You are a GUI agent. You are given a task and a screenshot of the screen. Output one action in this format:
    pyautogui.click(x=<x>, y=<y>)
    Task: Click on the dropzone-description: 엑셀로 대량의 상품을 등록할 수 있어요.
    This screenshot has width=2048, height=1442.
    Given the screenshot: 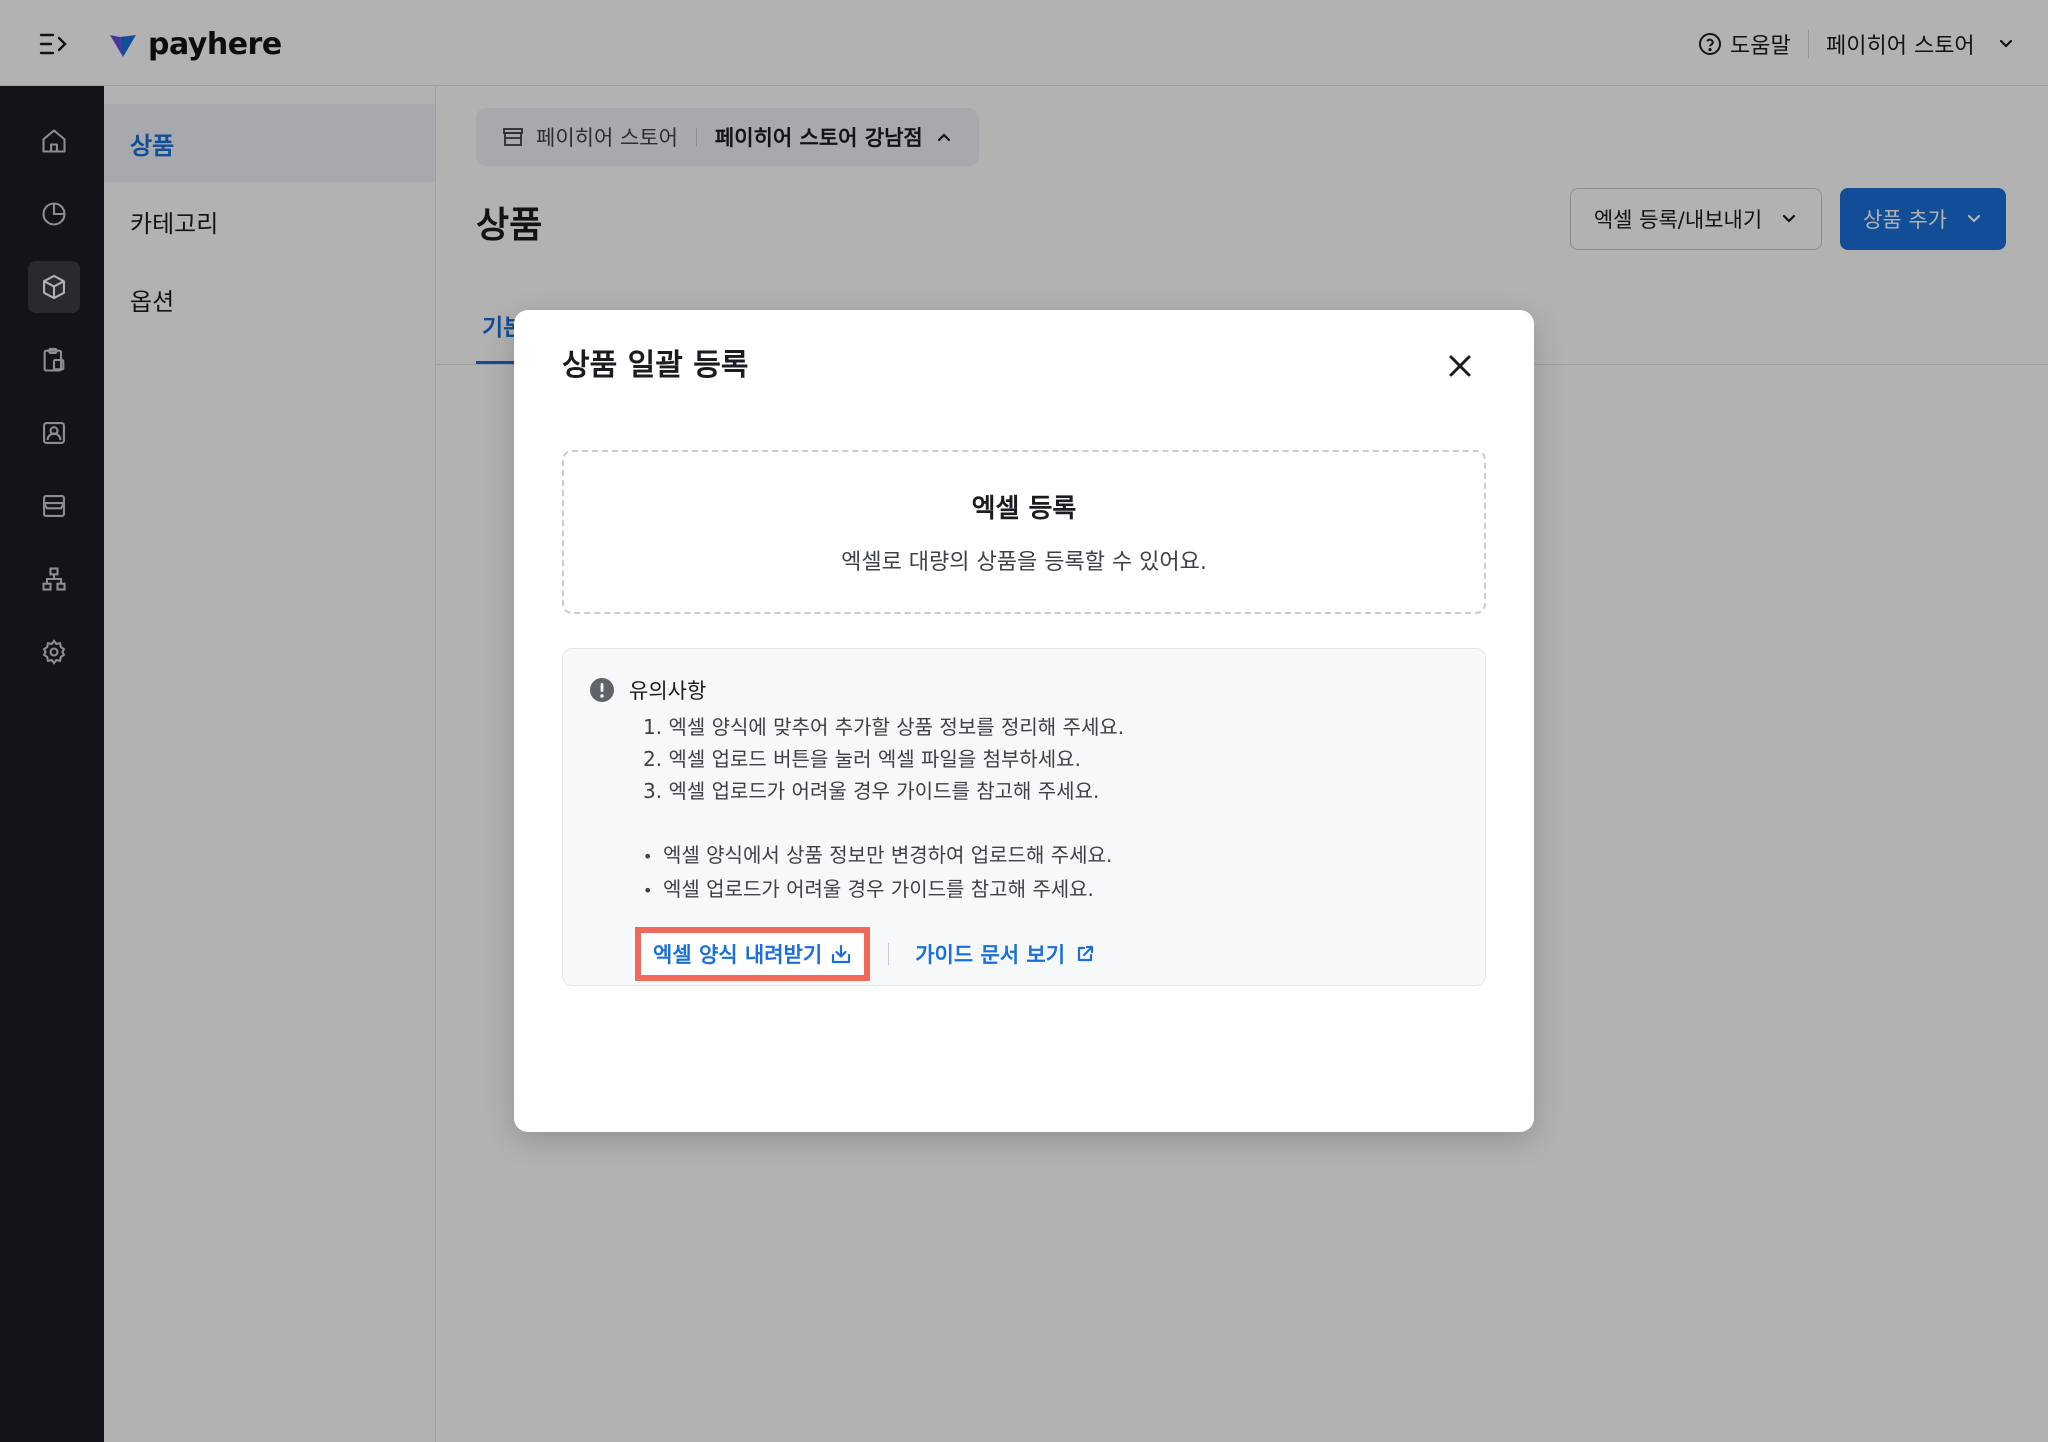 What is the action you would take?
    pyautogui.click(x=1024, y=562)
    